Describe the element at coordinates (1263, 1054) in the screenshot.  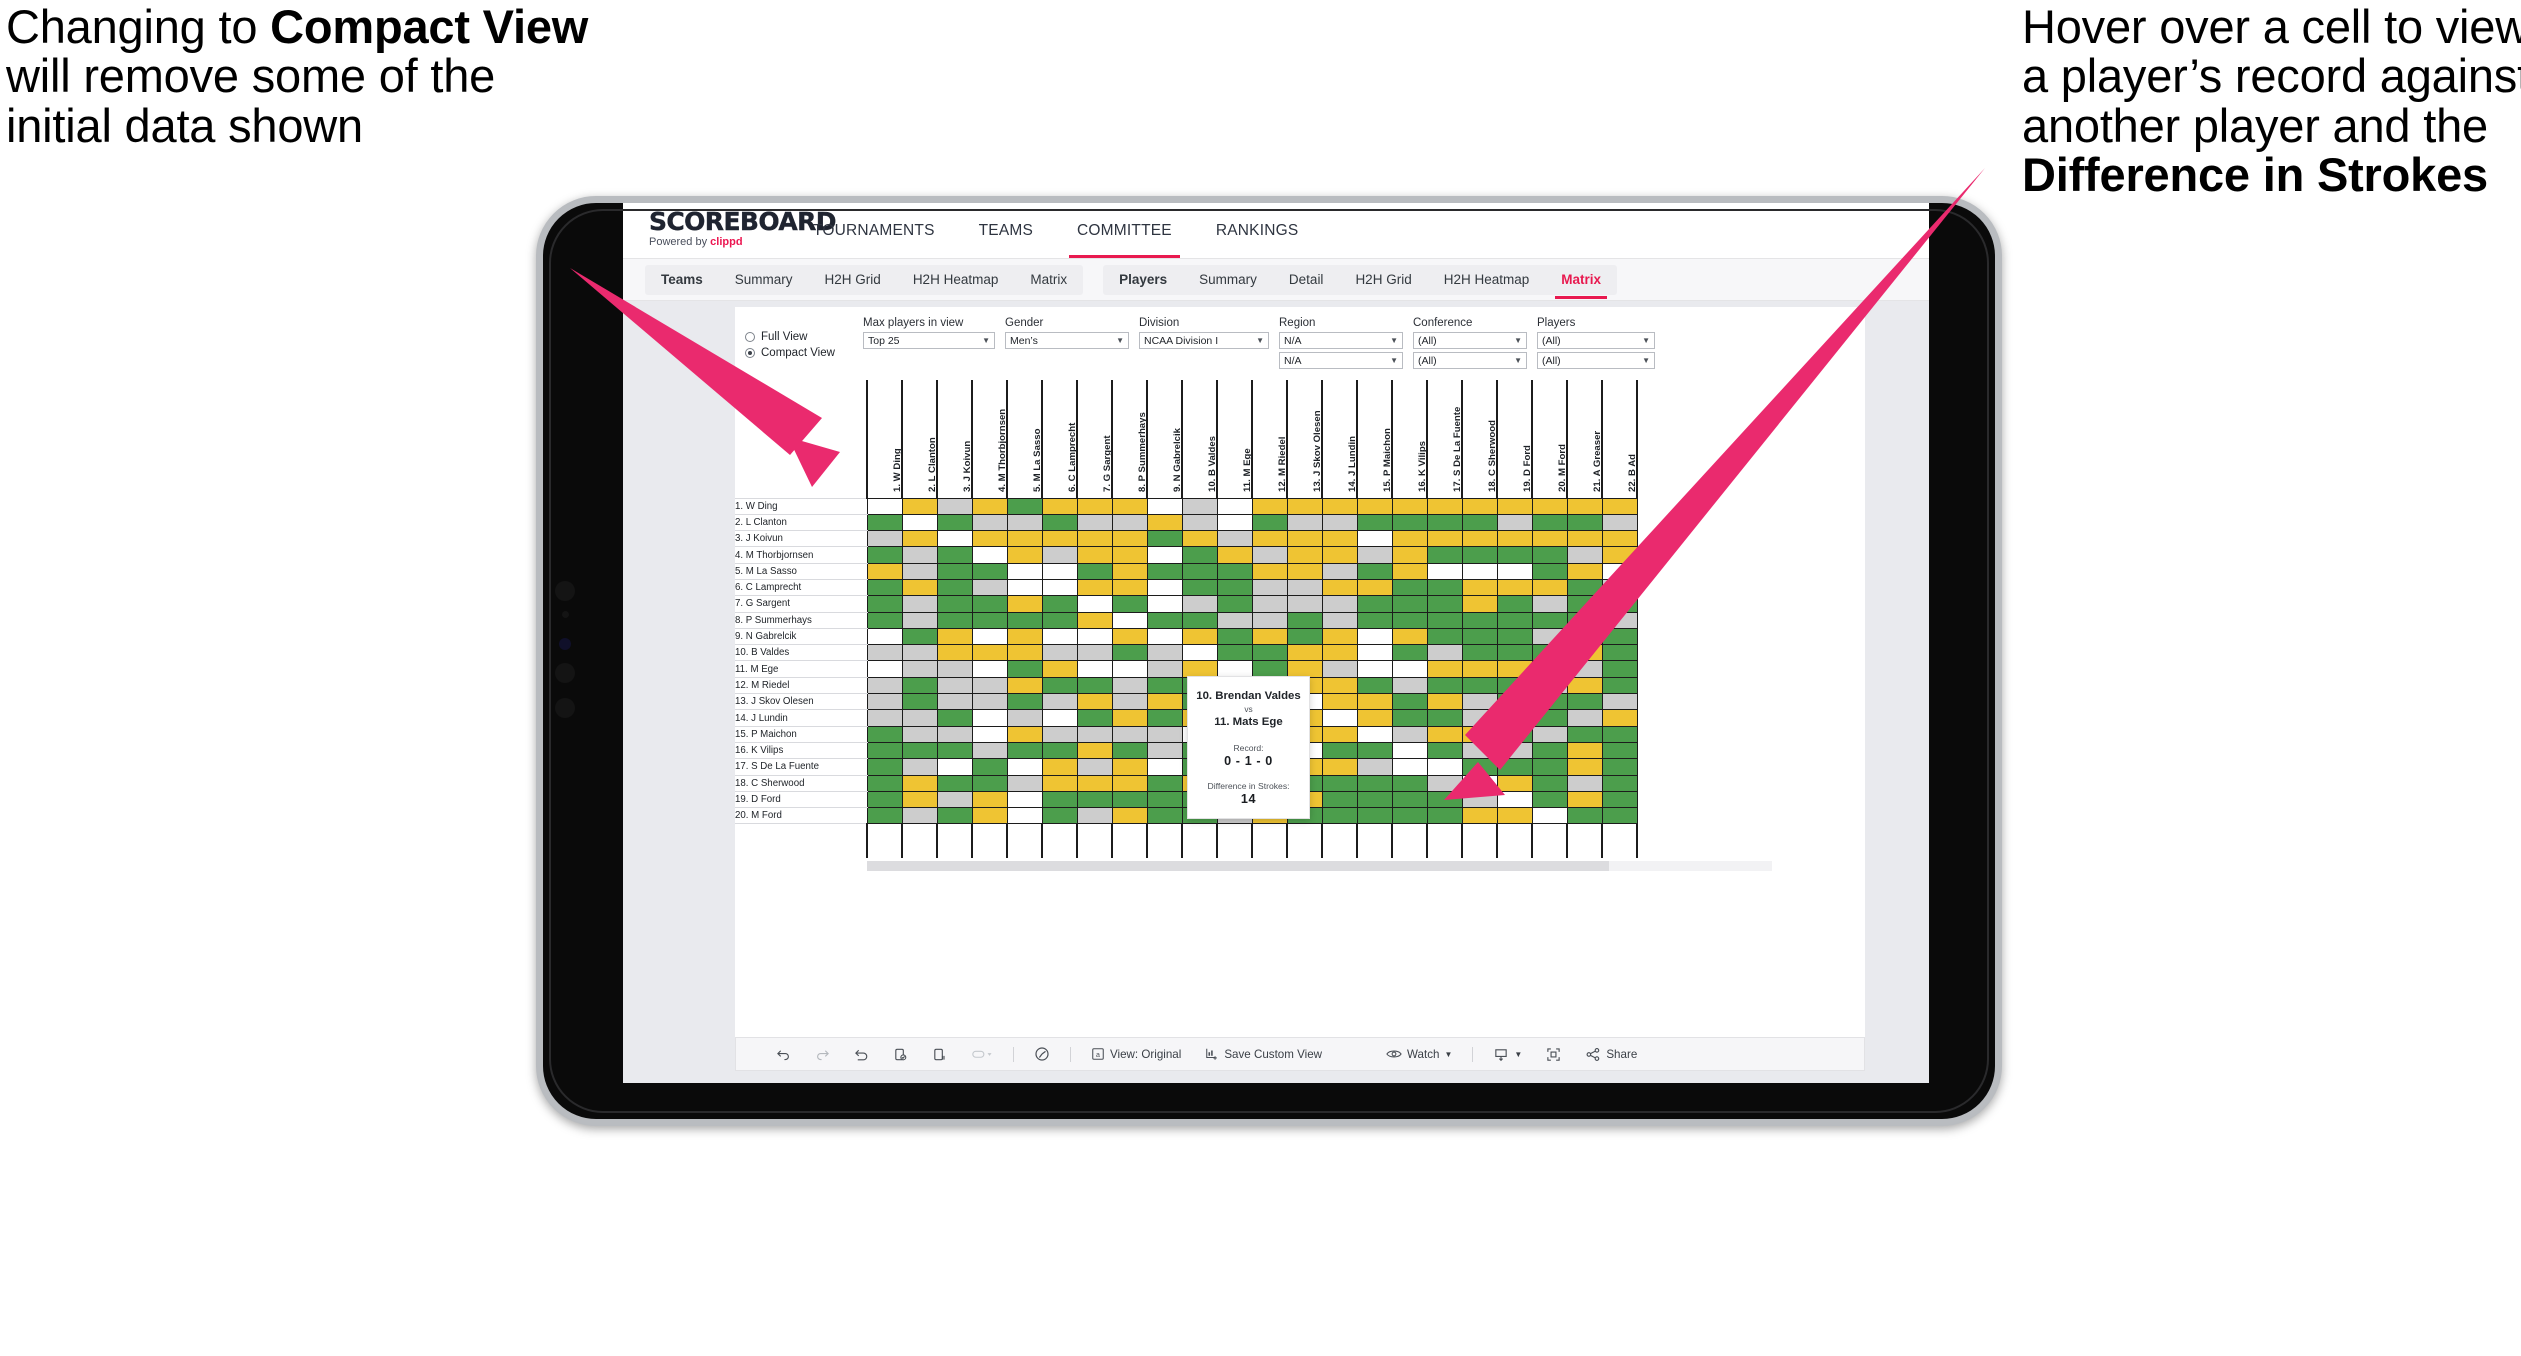
I see `save-custom-view-button: Save Custom View` at that location.